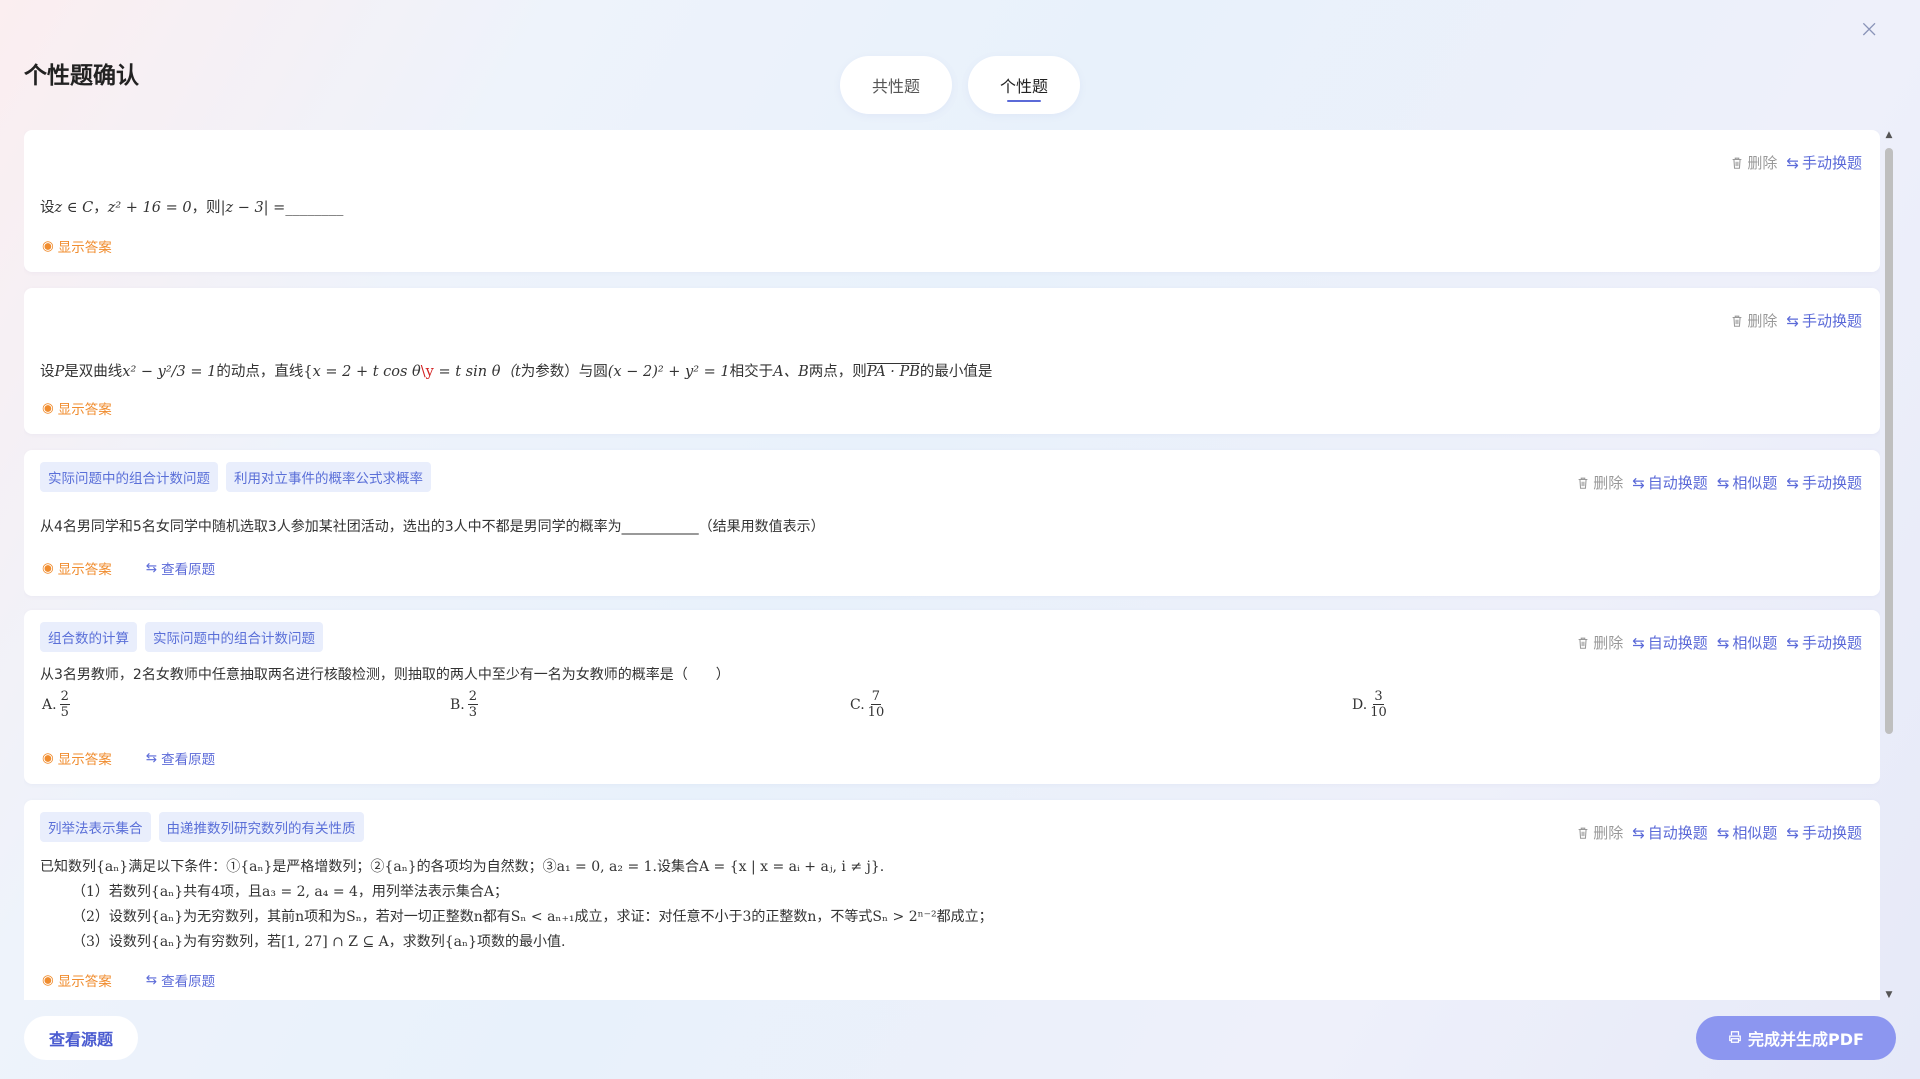  Describe the element at coordinates (81, 1038) in the screenshot. I see `view-source-button: 查看源题` at that location.